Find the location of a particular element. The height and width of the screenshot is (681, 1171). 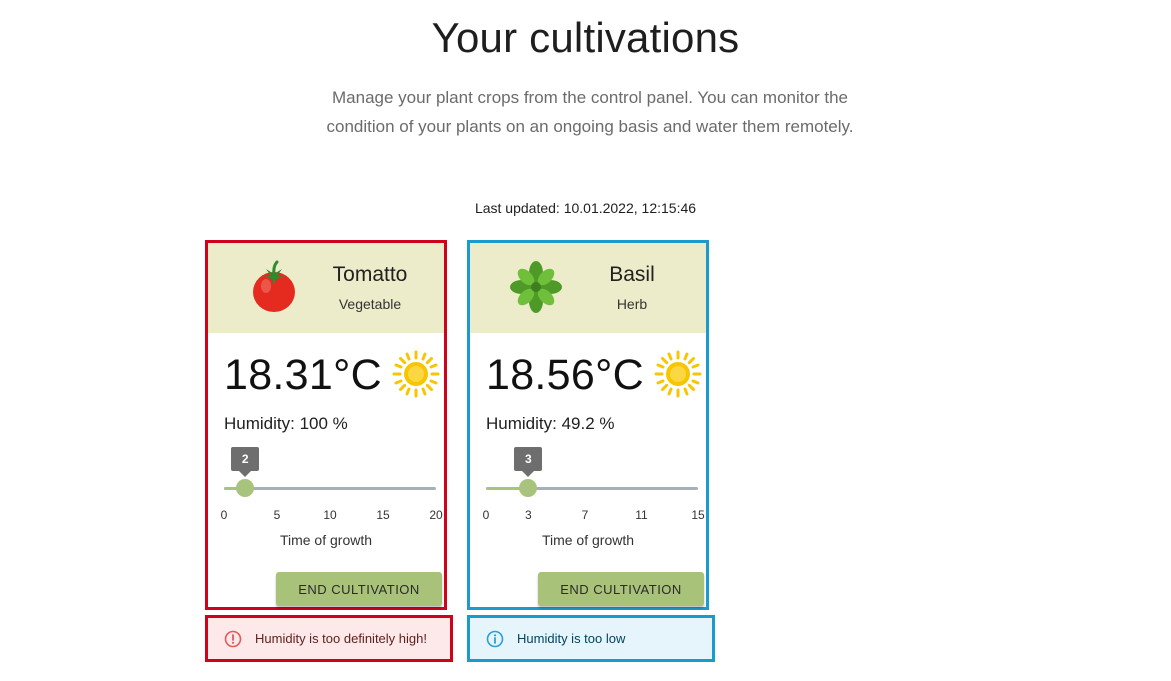

tomato-icon is located at coordinates (274, 286).